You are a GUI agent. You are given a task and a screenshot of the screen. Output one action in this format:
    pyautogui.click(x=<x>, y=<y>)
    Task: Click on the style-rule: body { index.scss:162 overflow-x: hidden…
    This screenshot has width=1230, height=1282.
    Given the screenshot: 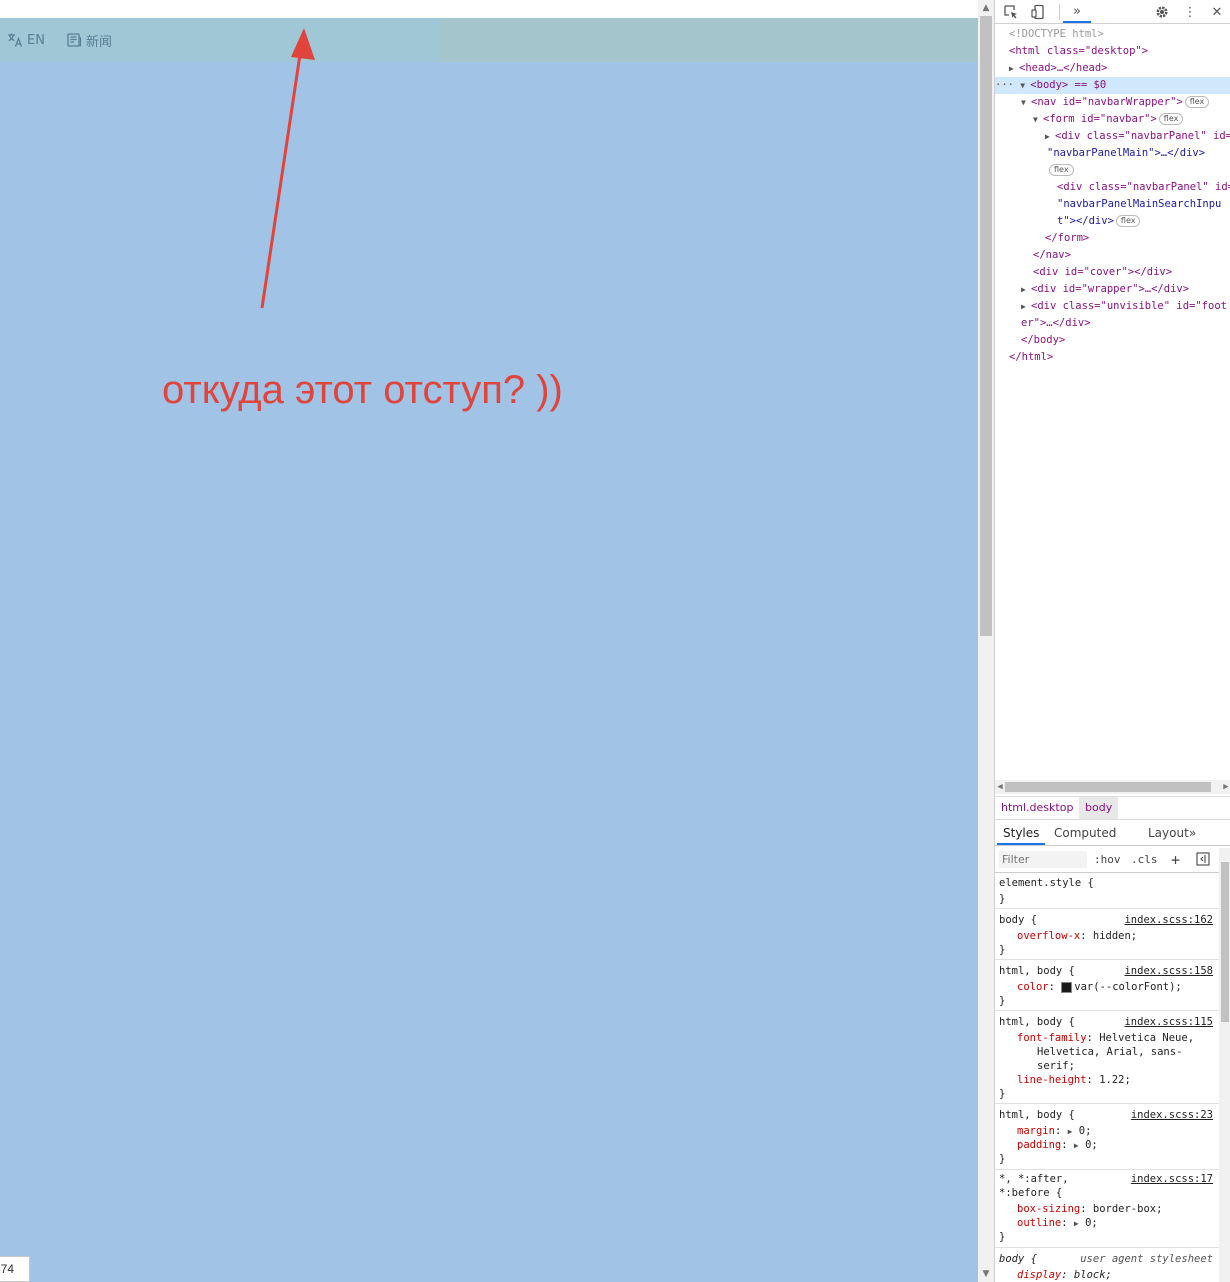 What is the action you would take?
    pyautogui.click(x=1107, y=935)
    